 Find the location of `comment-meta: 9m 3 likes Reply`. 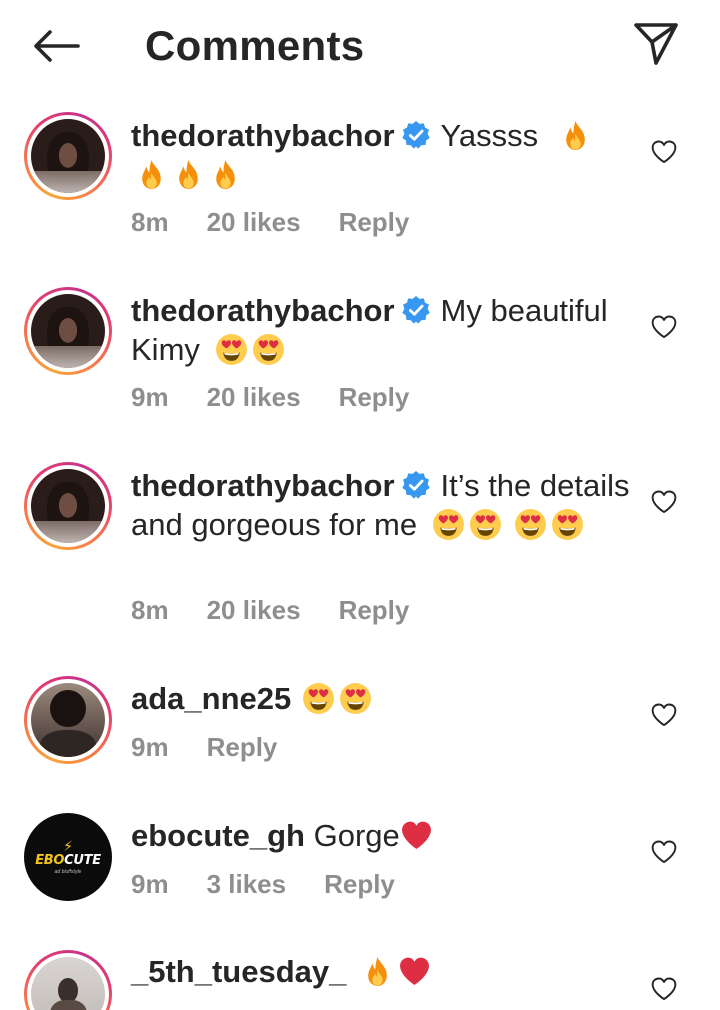

comment-meta: 9m 3 likes Reply is located at coordinates (282, 884).